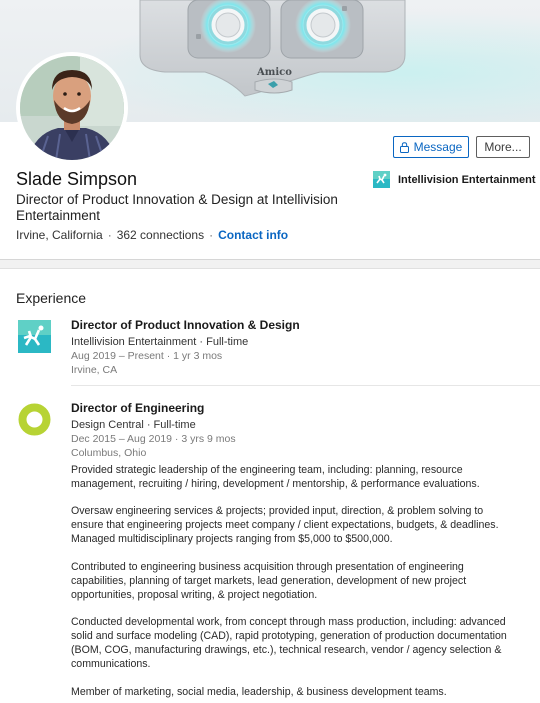 Image resolution: width=540 pixels, height=703 pixels. What do you see at coordinates (147, 356) in the screenshot?
I see `job-dates: Aug 2019 – Present · 1 yr 3 mos` at bounding box center [147, 356].